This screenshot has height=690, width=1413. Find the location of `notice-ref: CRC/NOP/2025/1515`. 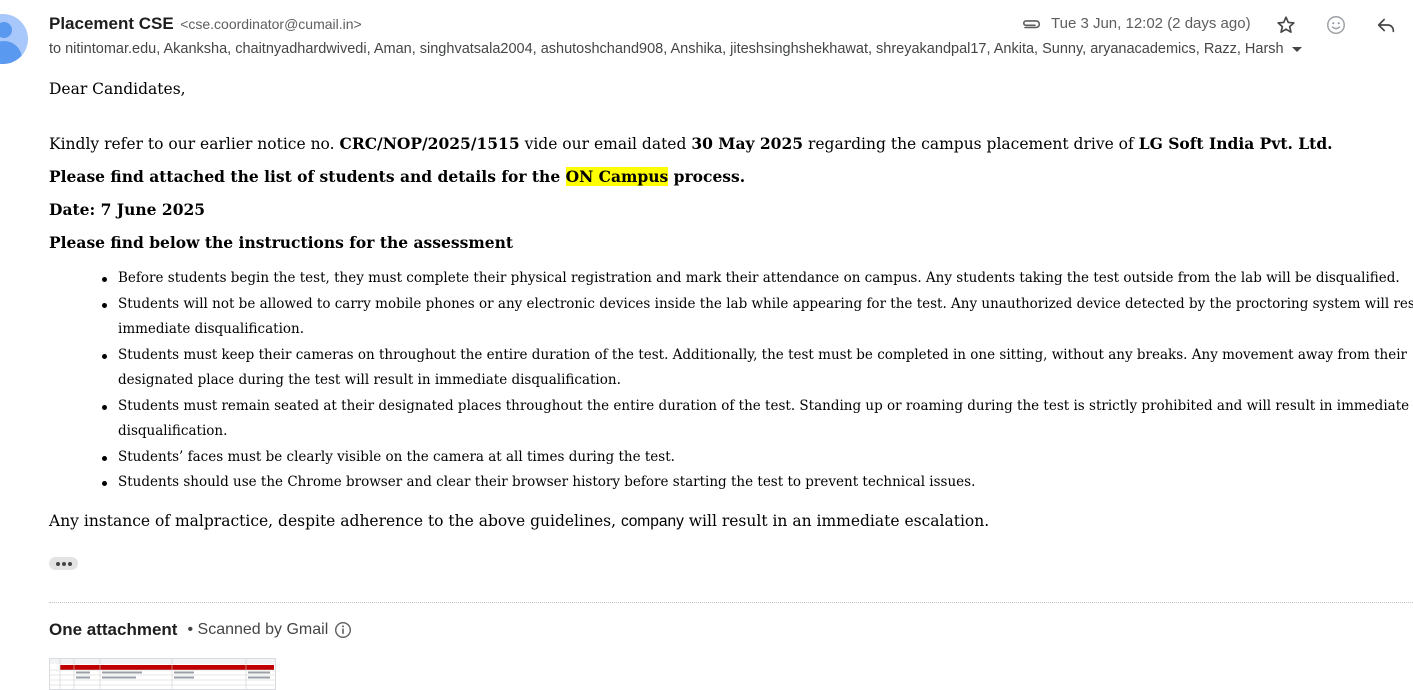

notice-ref: CRC/NOP/2025/1515 is located at coordinates (429, 143).